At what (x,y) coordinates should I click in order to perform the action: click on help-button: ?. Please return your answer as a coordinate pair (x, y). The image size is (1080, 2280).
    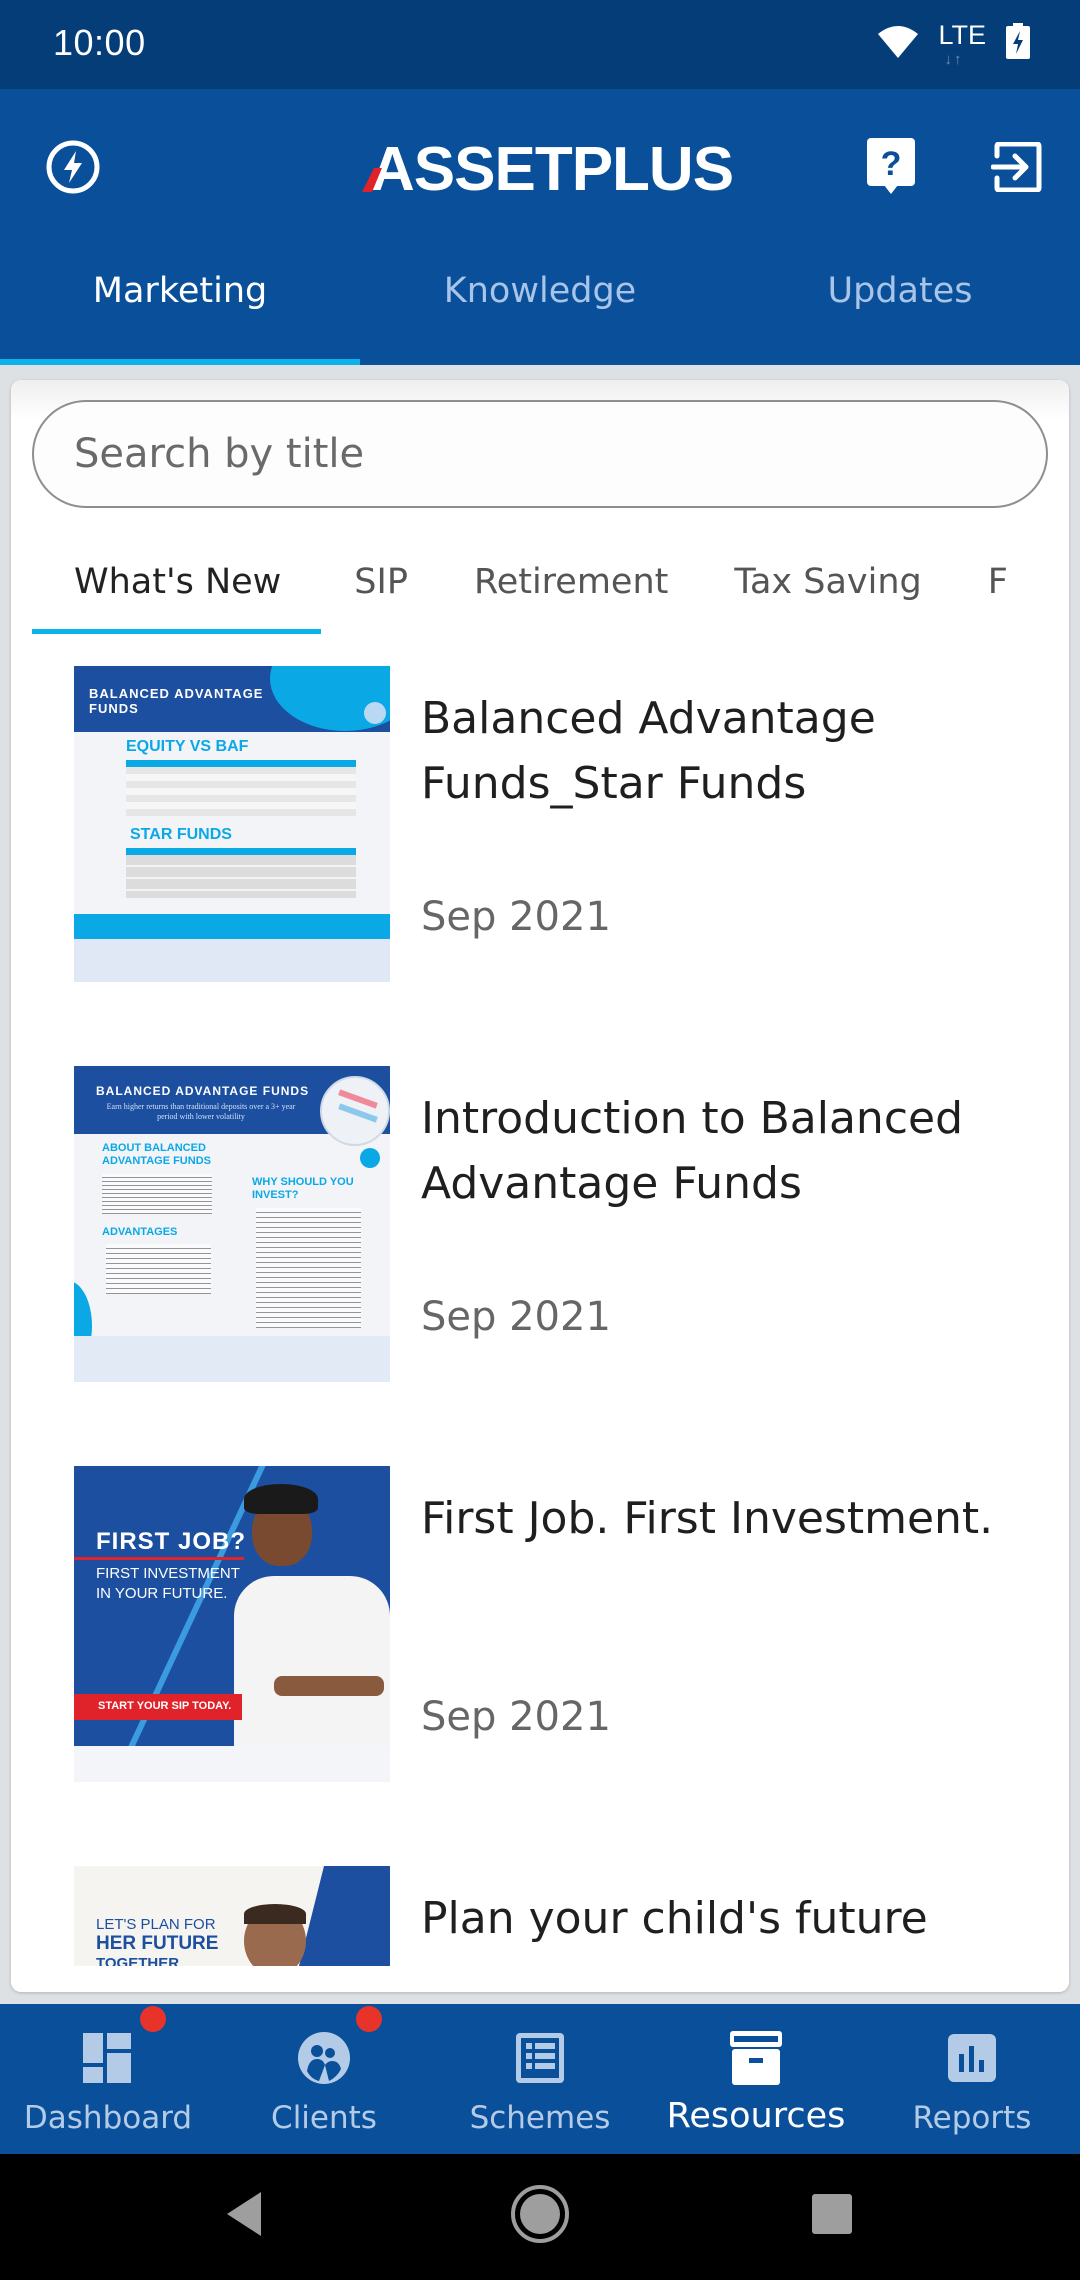
    Looking at the image, I should click on (891, 169).